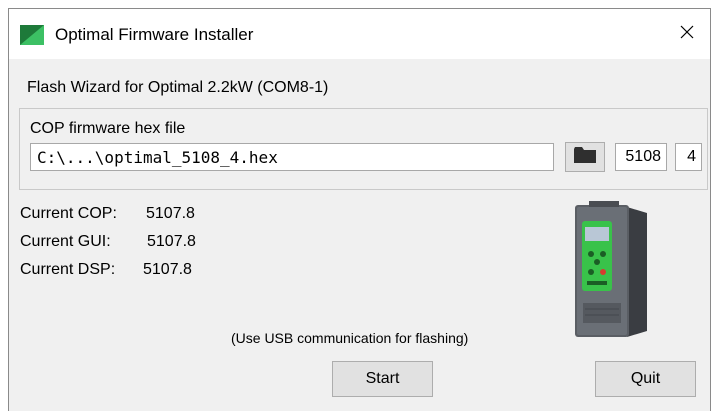  Describe the element at coordinates (68, 269) in the screenshot. I see `current-dsp-label: Current DSP:` at that location.